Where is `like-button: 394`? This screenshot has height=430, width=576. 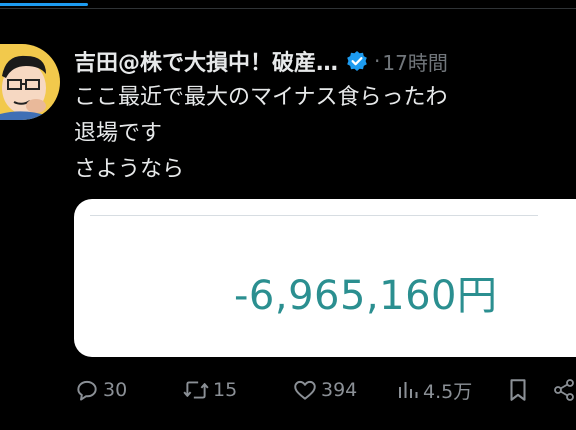 like-button: 394 is located at coordinates (324, 390).